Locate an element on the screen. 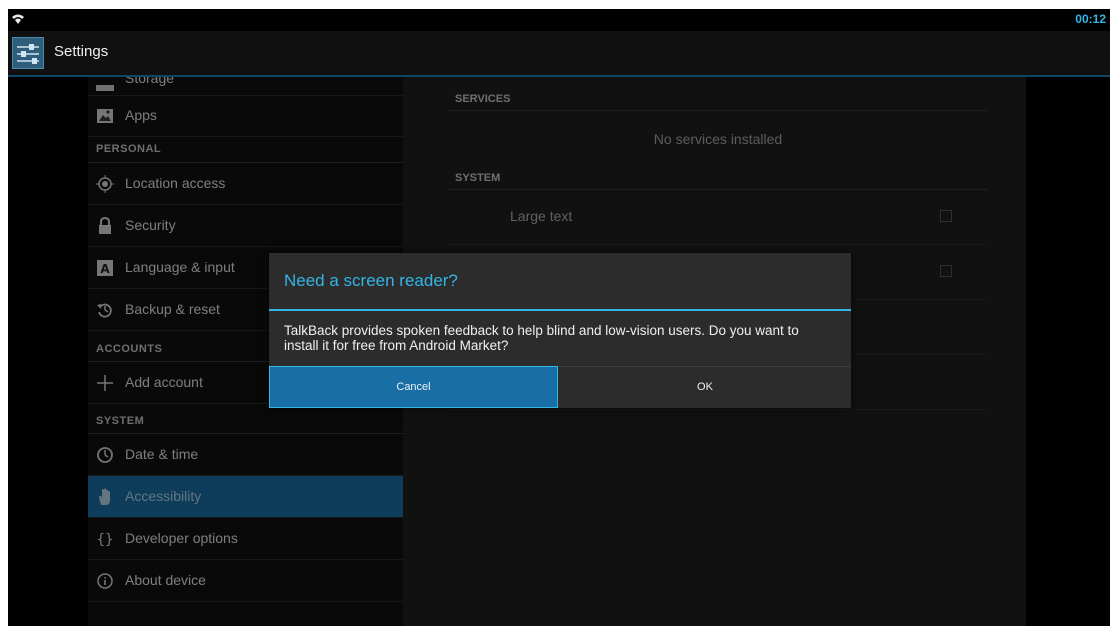  status-bar: 00:12 is located at coordinates (559, 20).